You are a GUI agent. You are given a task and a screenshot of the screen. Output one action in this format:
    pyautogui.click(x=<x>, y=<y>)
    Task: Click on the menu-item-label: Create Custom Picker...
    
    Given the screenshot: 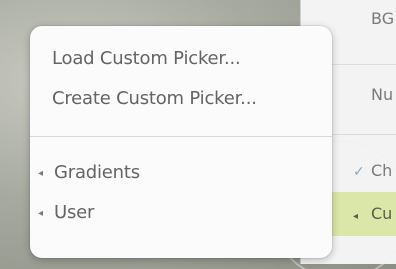 What is the action you would take?
    pyautogui.click(x=154, y=98)
    